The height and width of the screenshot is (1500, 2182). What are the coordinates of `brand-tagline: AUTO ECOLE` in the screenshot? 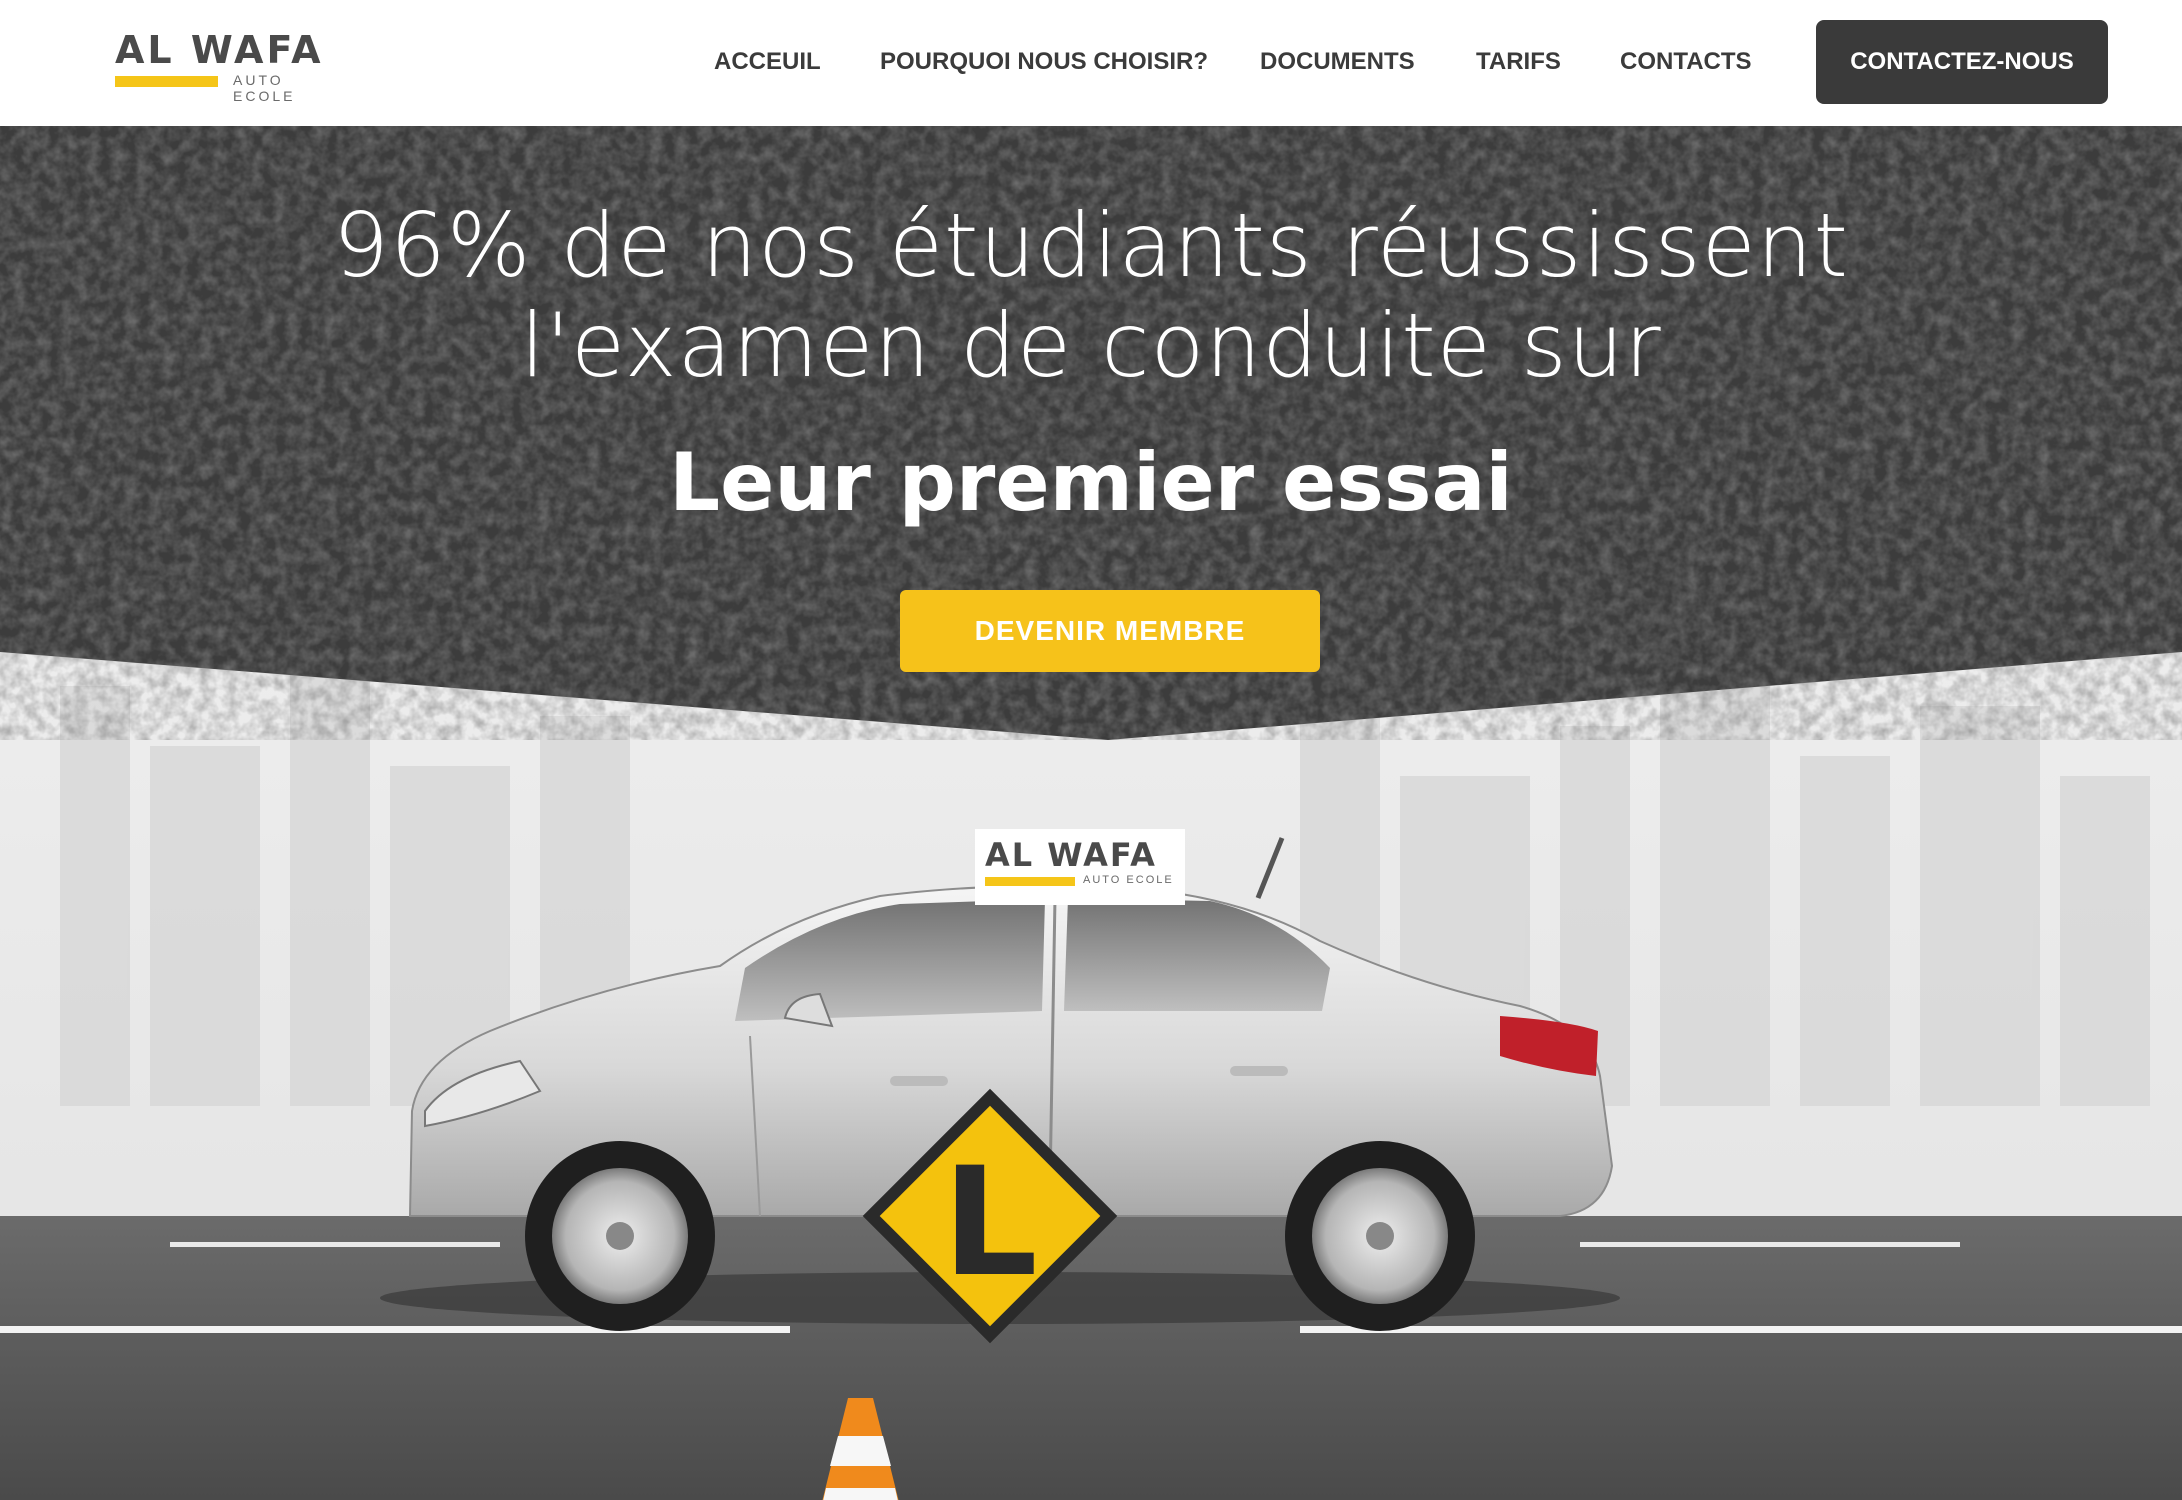 It's located at (264, 88).